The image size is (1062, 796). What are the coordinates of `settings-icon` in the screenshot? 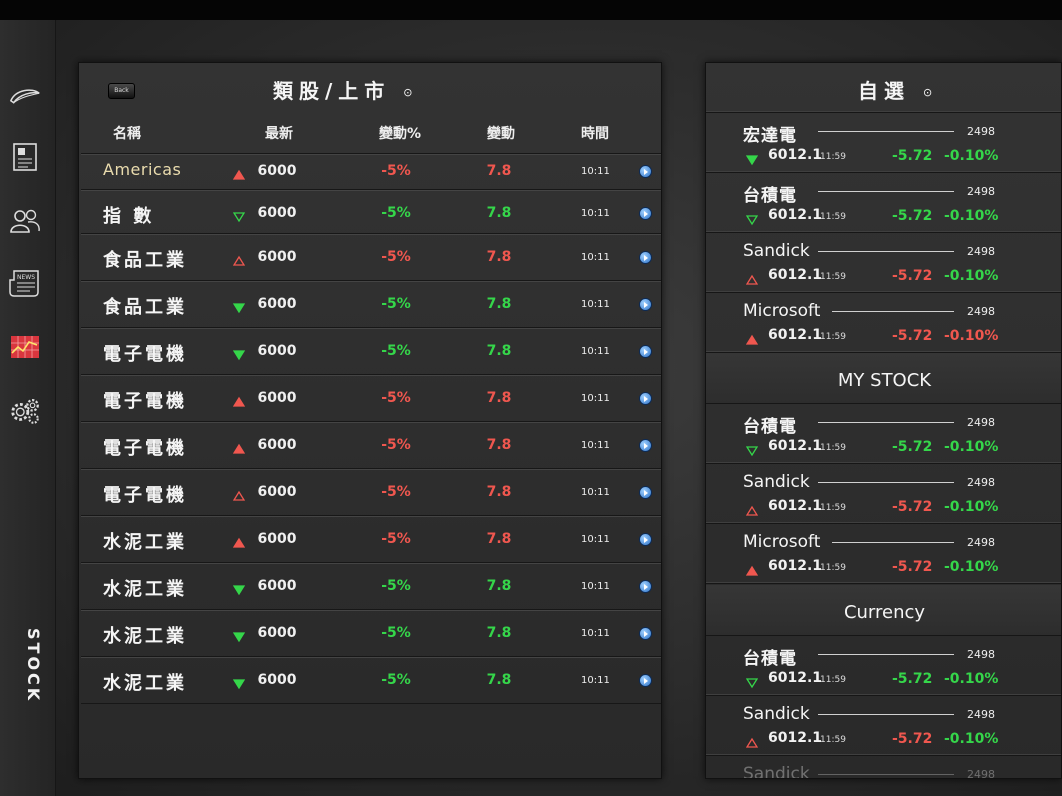 It's located at (25, 411).